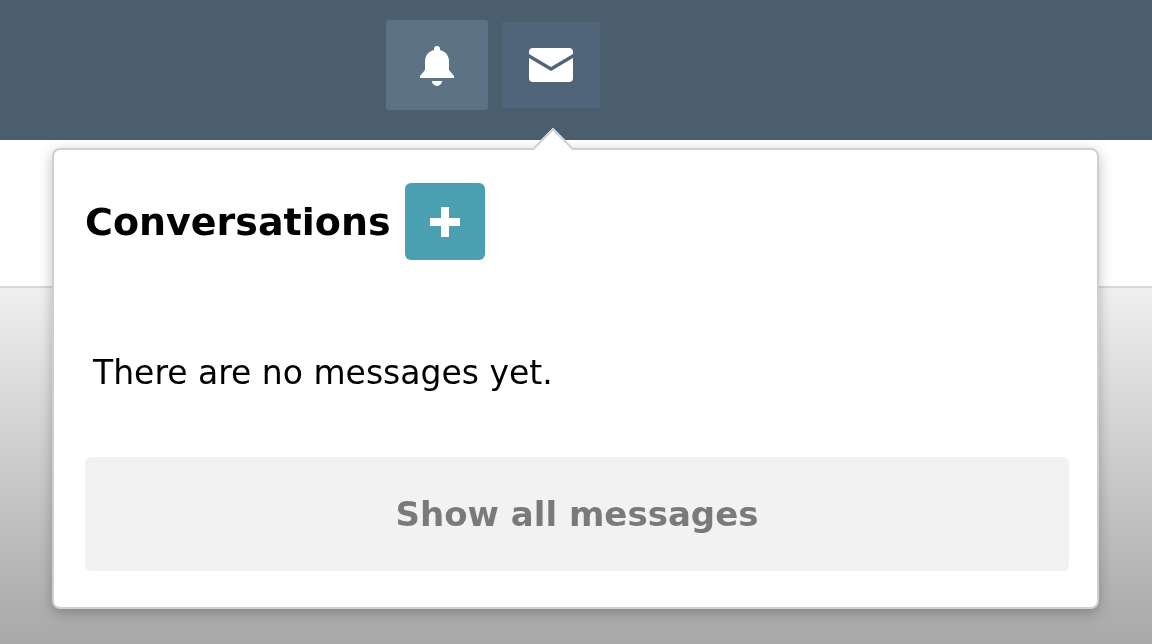 This screenshot has height=644, width=1152. I want to click on popover-title: Conversations, so click(238, 221).